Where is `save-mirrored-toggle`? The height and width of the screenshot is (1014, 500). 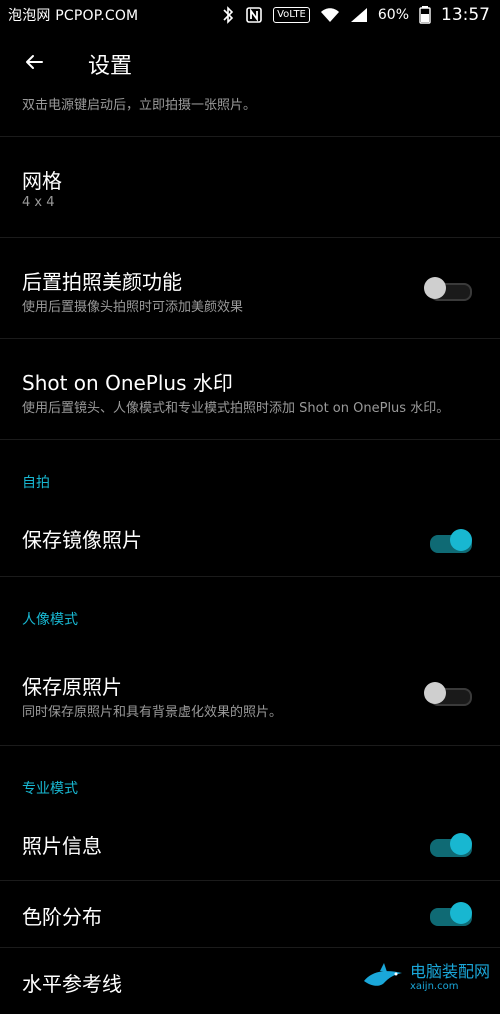 save-mirrored-toggle is located at coordinates (451, 541).